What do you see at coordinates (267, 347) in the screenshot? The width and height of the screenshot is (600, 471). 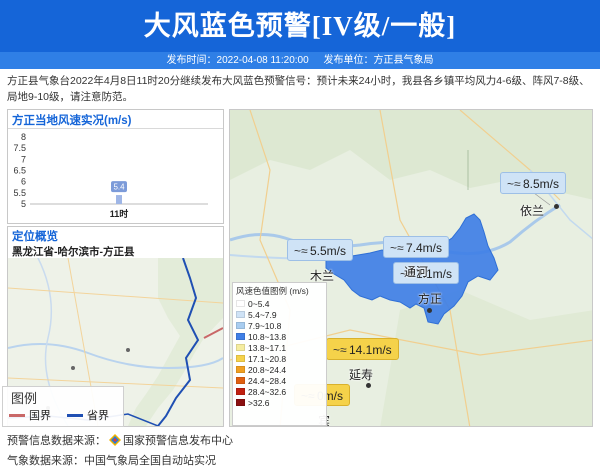 I see `wind-legend-label: 13.8~17.1` at bounding box center [267, 347].